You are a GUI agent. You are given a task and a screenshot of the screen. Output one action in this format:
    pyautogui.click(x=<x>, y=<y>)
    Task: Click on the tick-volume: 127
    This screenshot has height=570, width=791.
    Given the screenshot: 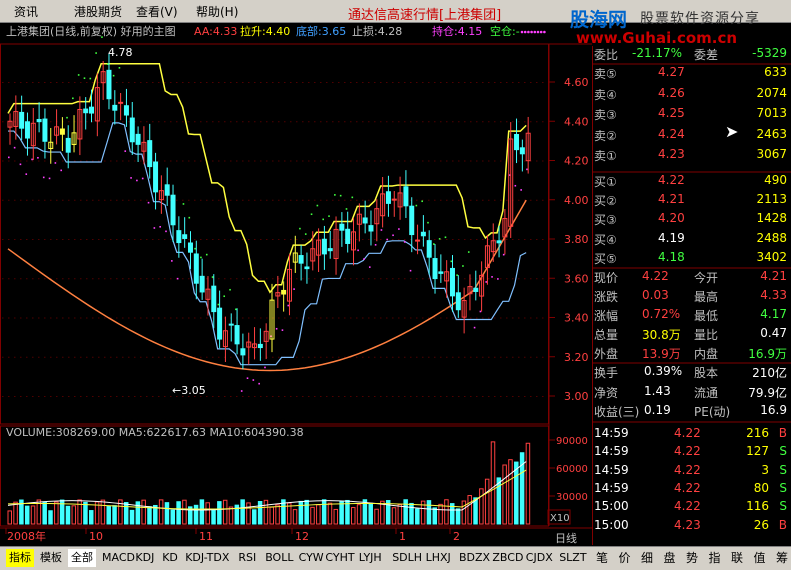 What is the action you would take?
    pyautogui.click(x=757, y=451)
    